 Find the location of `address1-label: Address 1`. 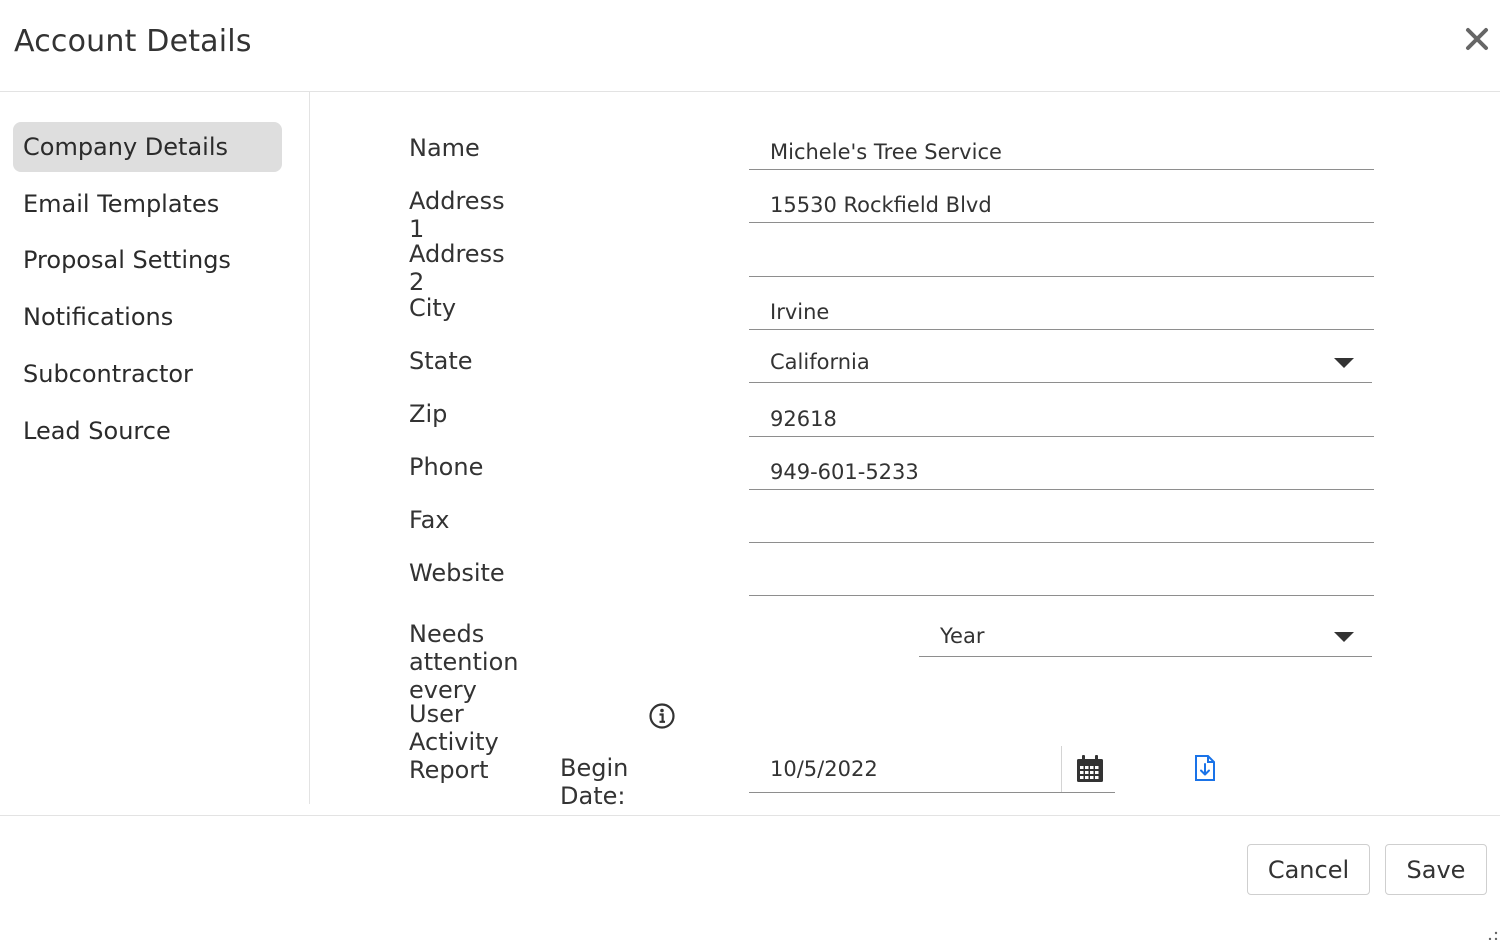

address1-label: Address 1 is located at coordinates (457, 215).